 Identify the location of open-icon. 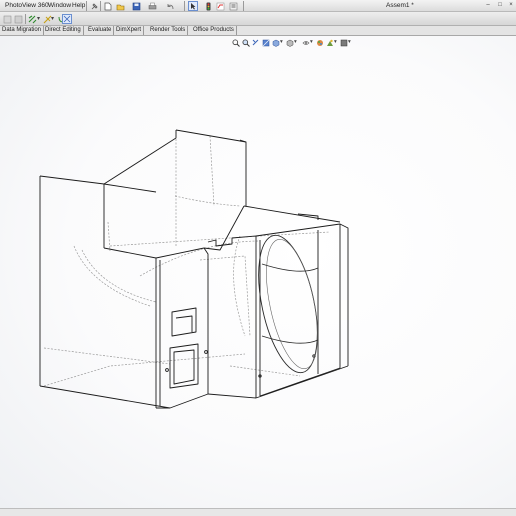
(120, 6).